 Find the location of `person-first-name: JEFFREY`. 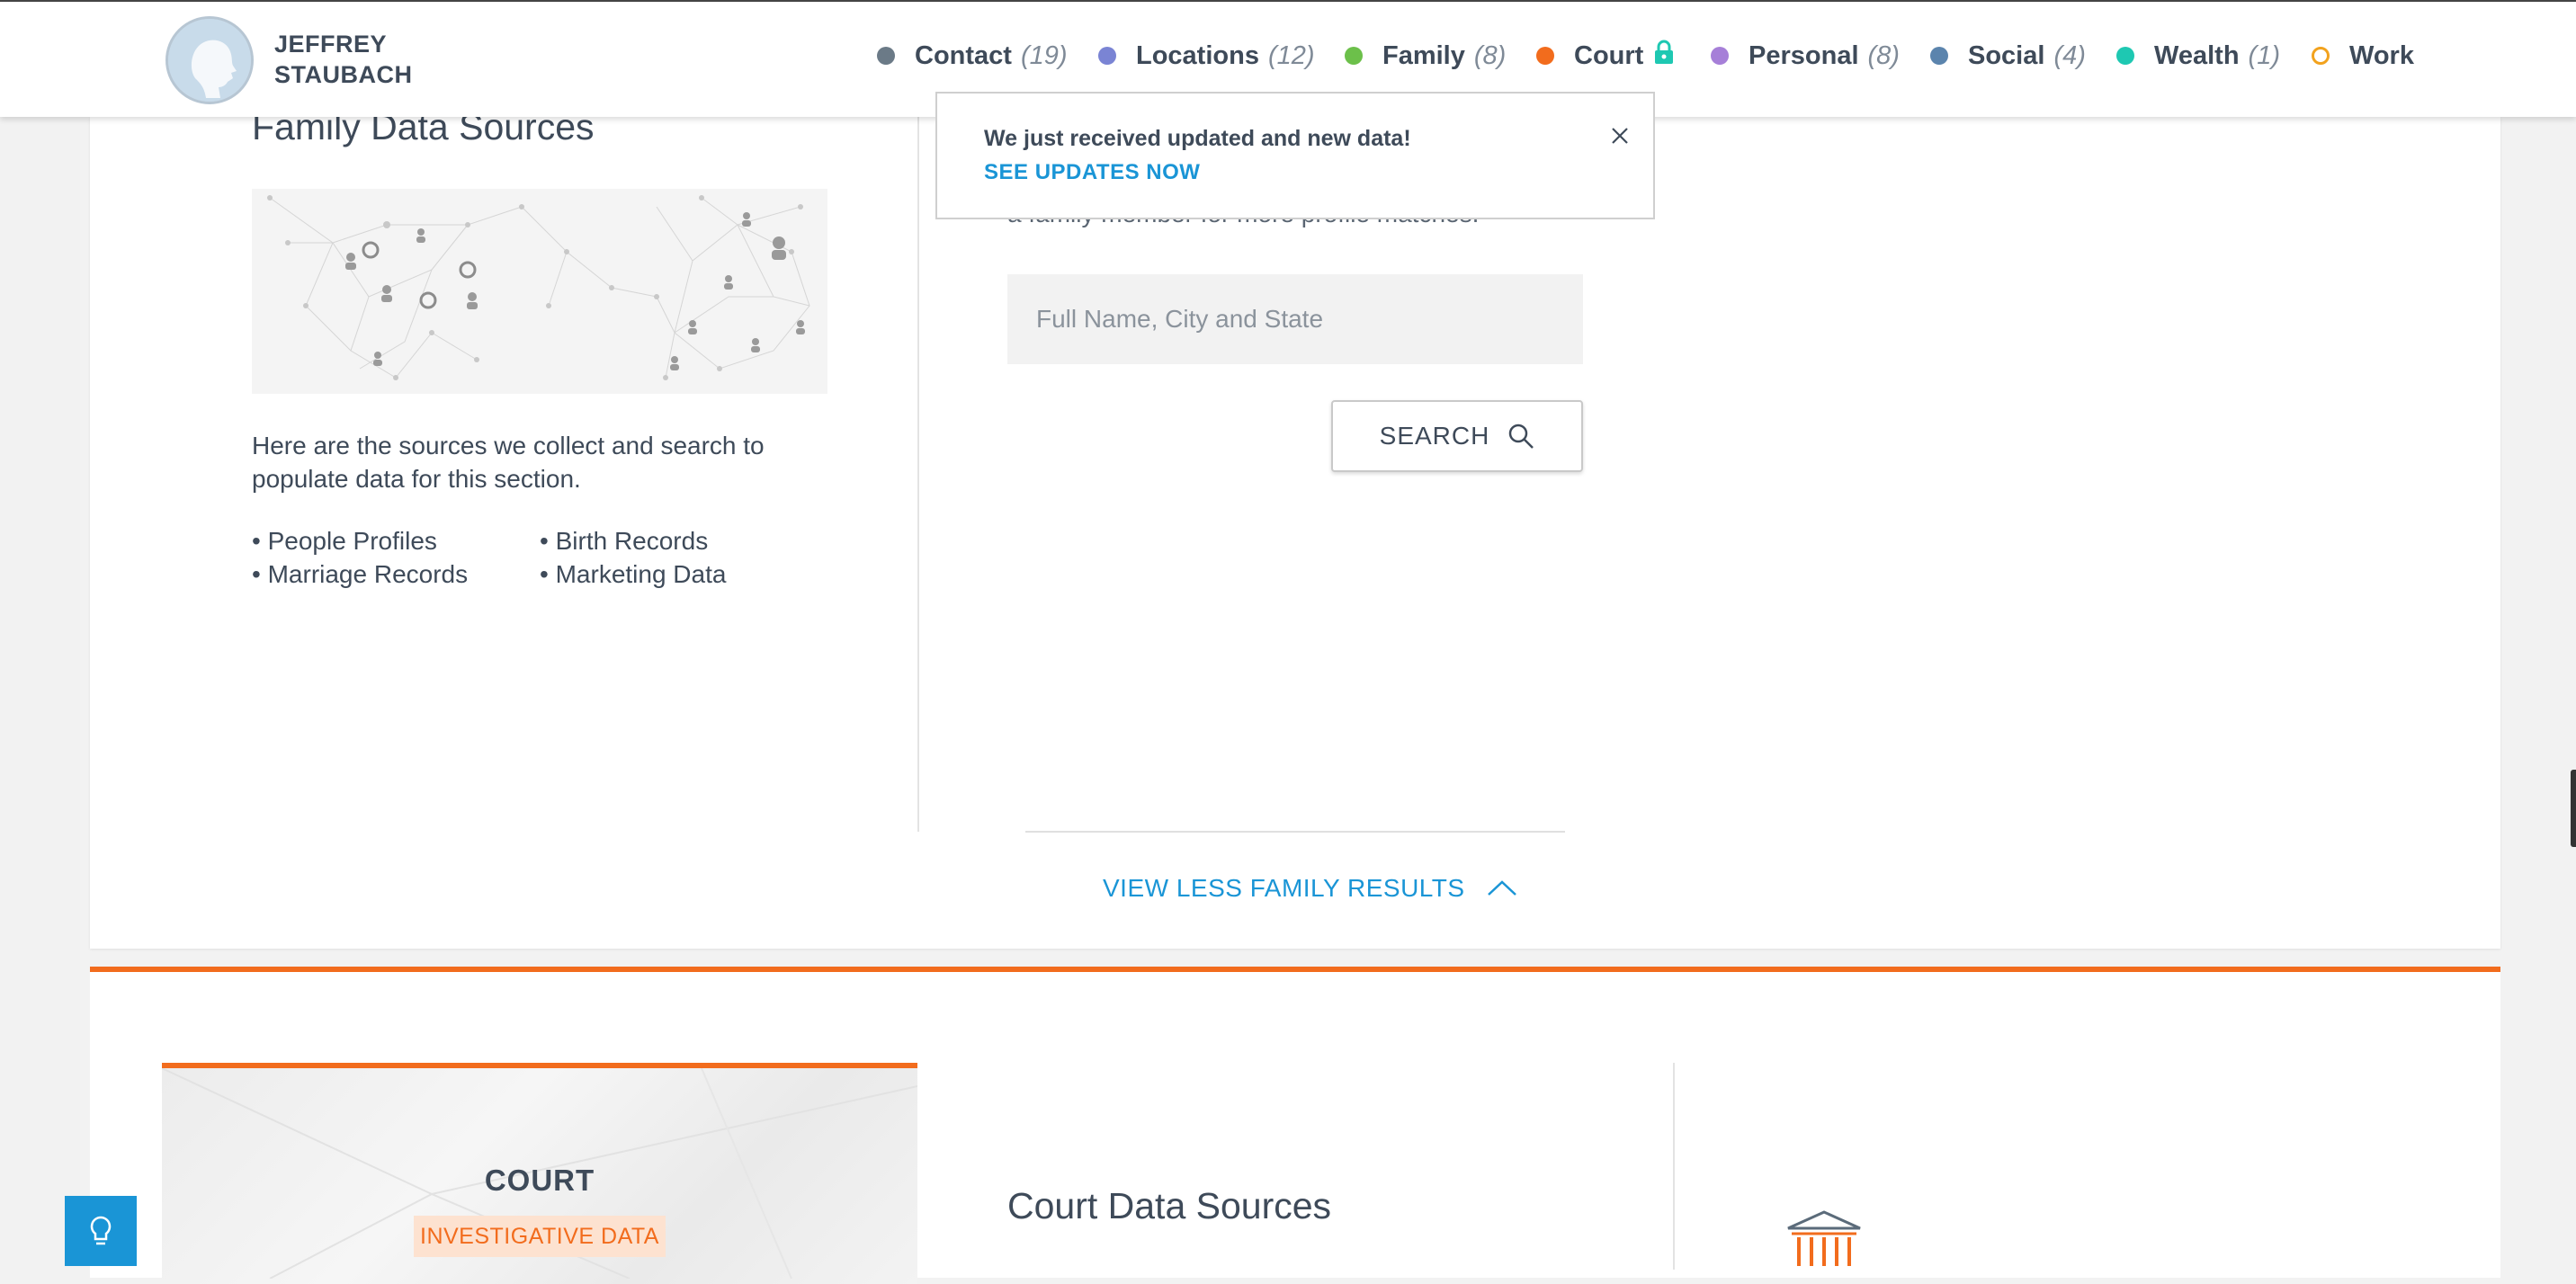

person-first-name: JEFFREY is located at coordinates (331, 44).